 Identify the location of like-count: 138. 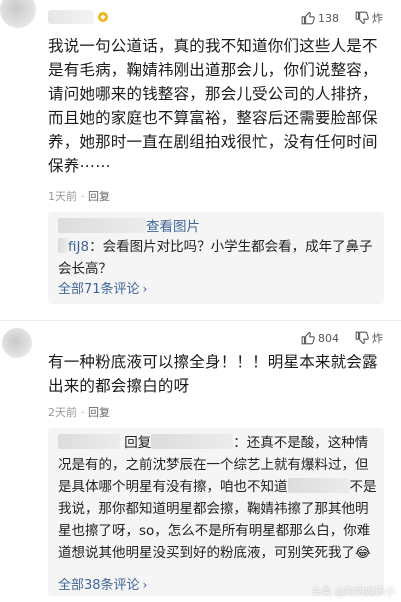
(328, 18).